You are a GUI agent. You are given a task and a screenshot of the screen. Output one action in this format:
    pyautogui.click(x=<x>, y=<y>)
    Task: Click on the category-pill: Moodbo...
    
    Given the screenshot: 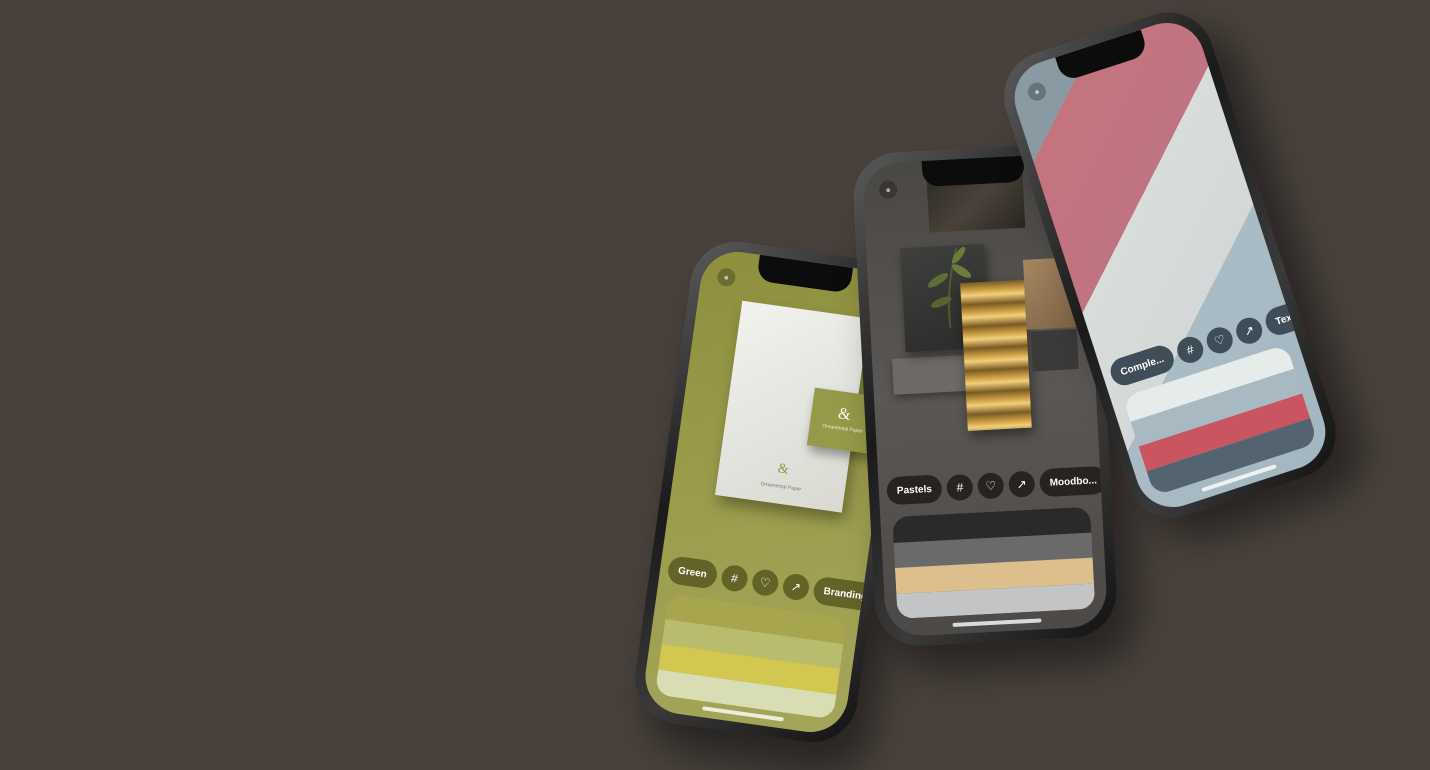 What is the action you would take?
    pyautogui.click(x=1073, y=481)
    